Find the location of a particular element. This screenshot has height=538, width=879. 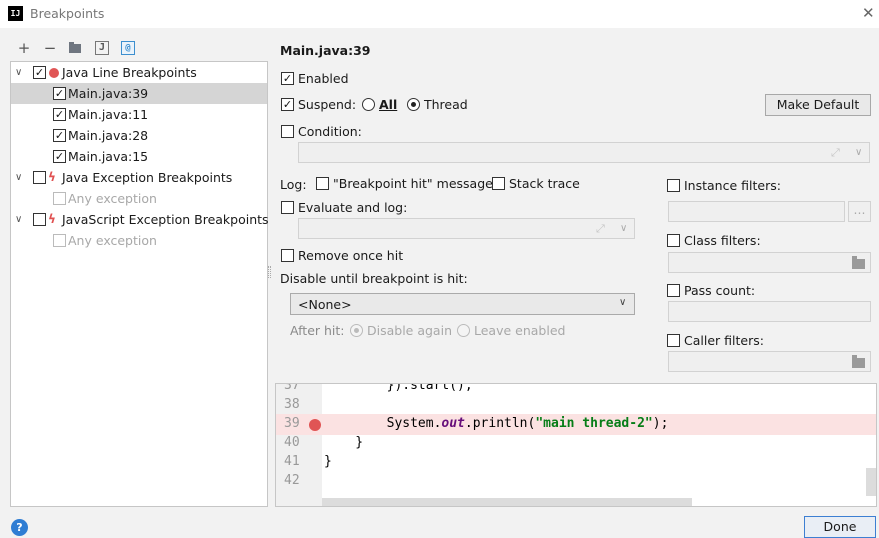

evaluate-and-log-label: Evaluate and log: is located at coordinates (353, 207).